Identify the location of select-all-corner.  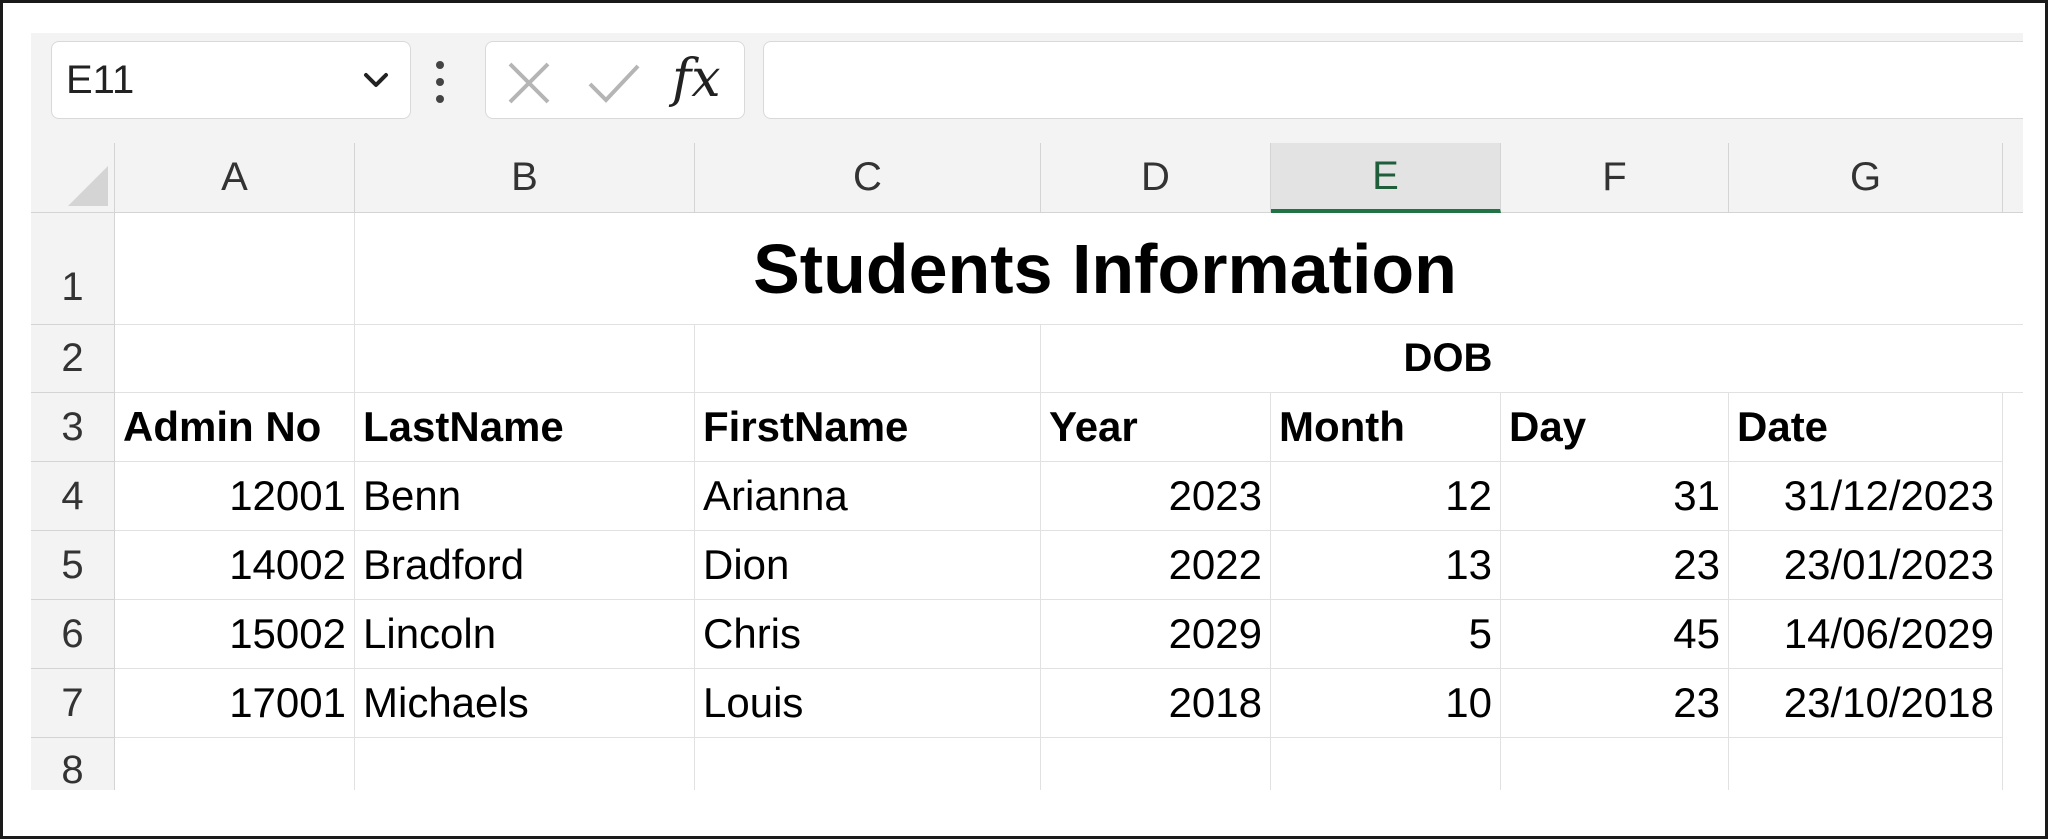
(73, 178).